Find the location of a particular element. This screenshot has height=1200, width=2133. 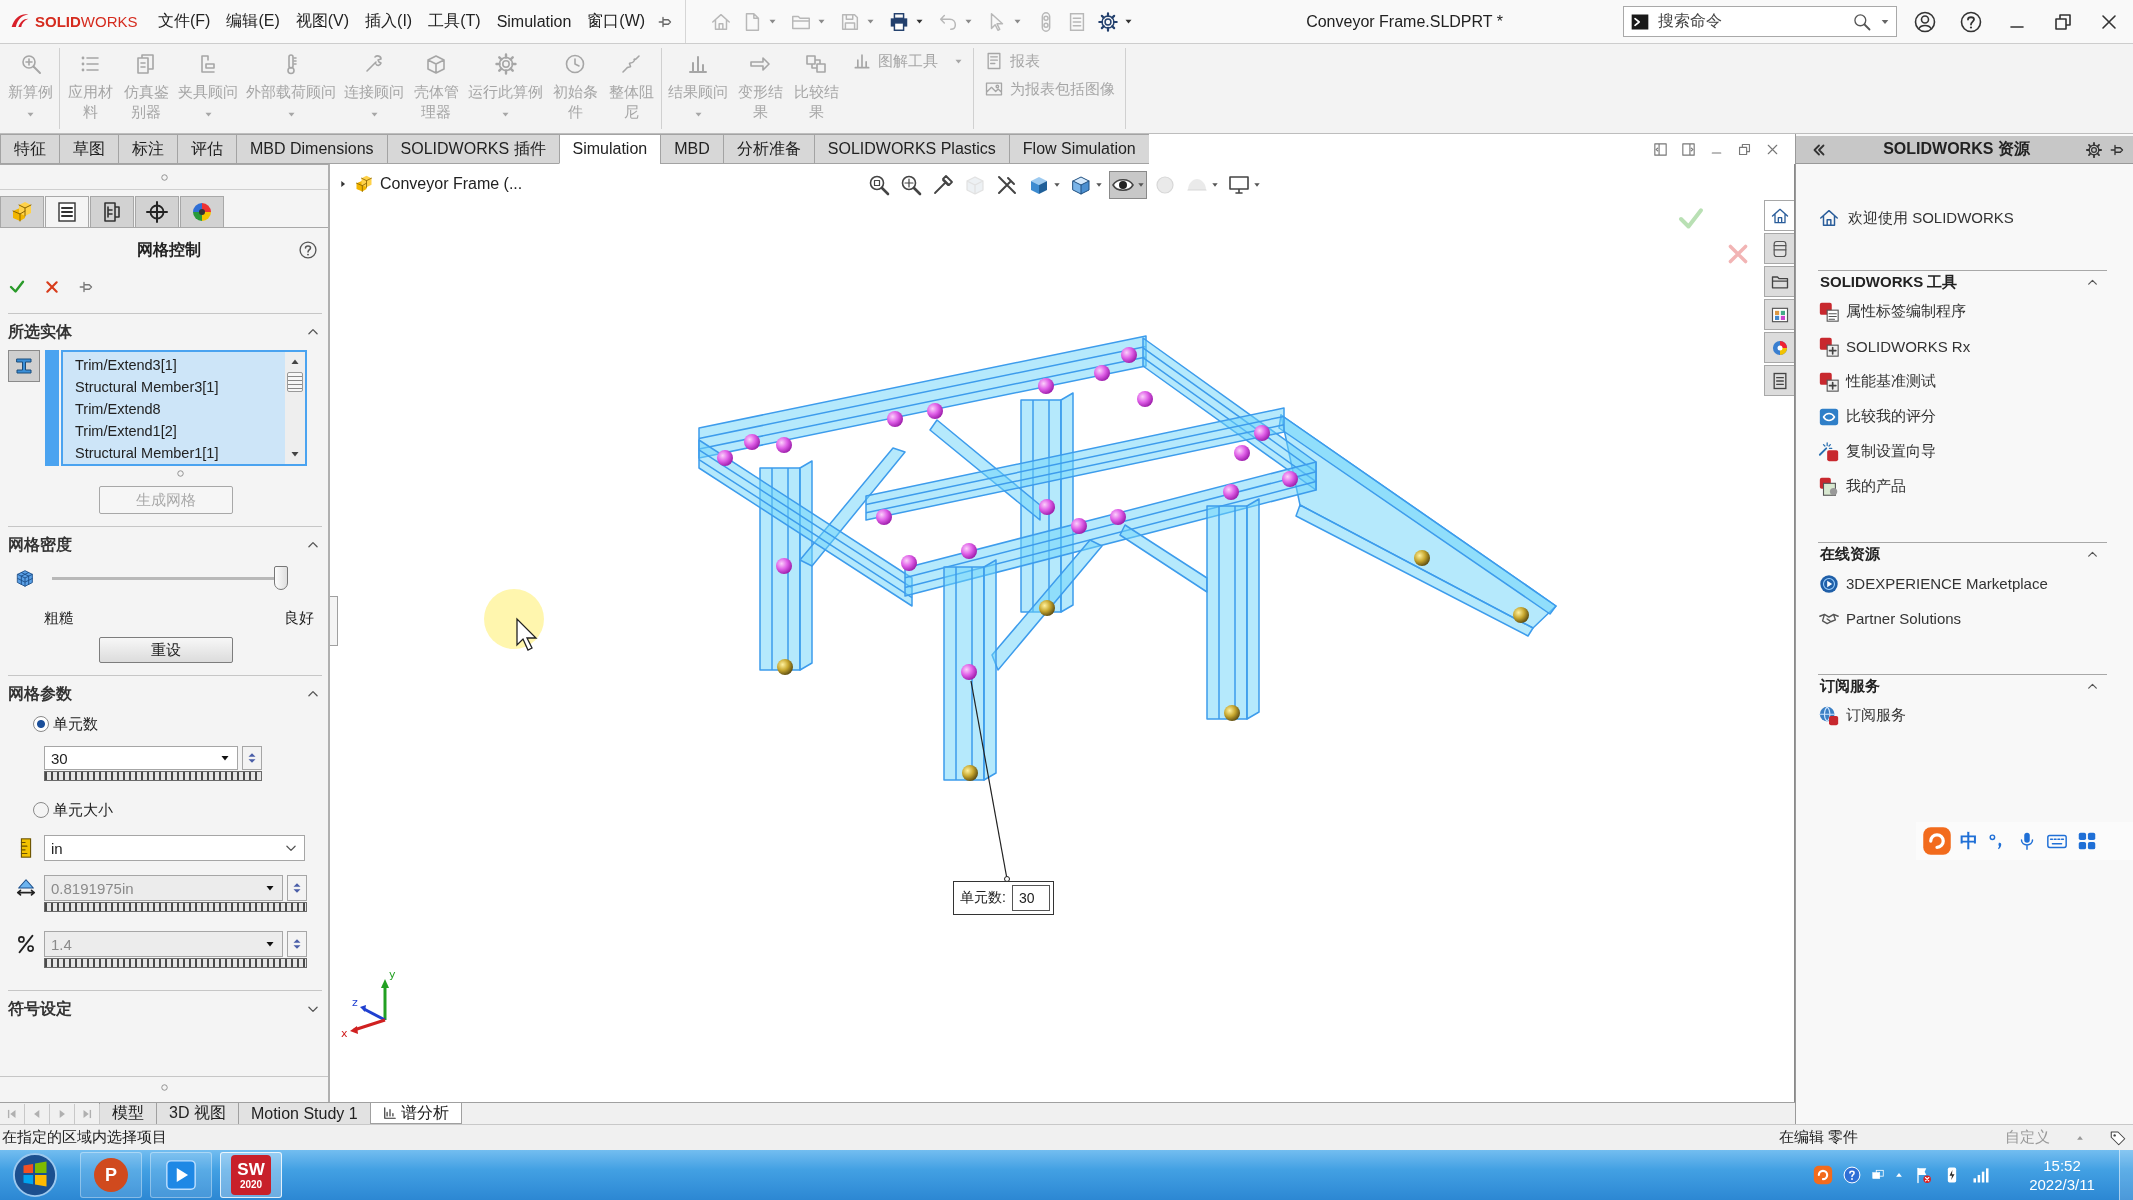

selection-filter-button is located at coordinates (24, 366).